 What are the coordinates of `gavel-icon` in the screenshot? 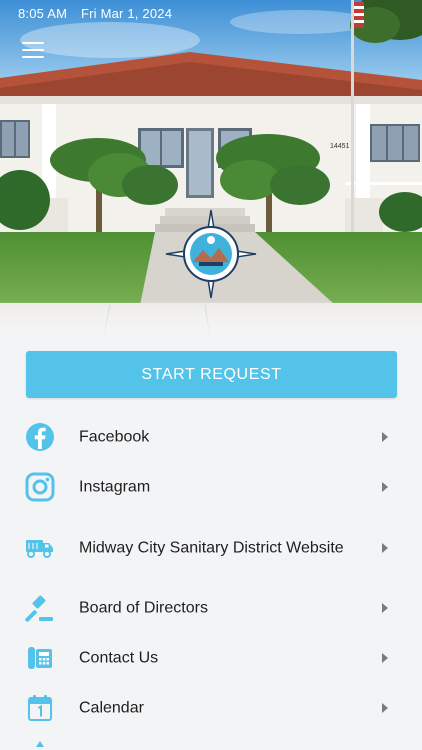 It's located at (40, 608).